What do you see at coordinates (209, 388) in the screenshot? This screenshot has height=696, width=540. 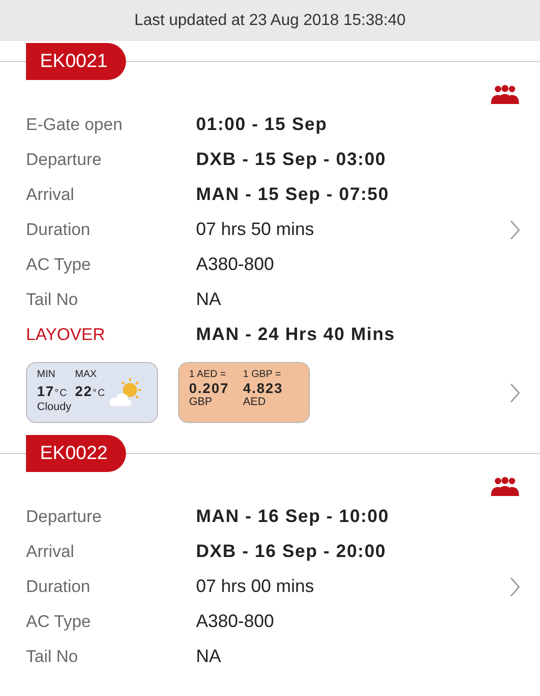 I see `exchange-rate: 0.207` at bounding box center [209, 388].